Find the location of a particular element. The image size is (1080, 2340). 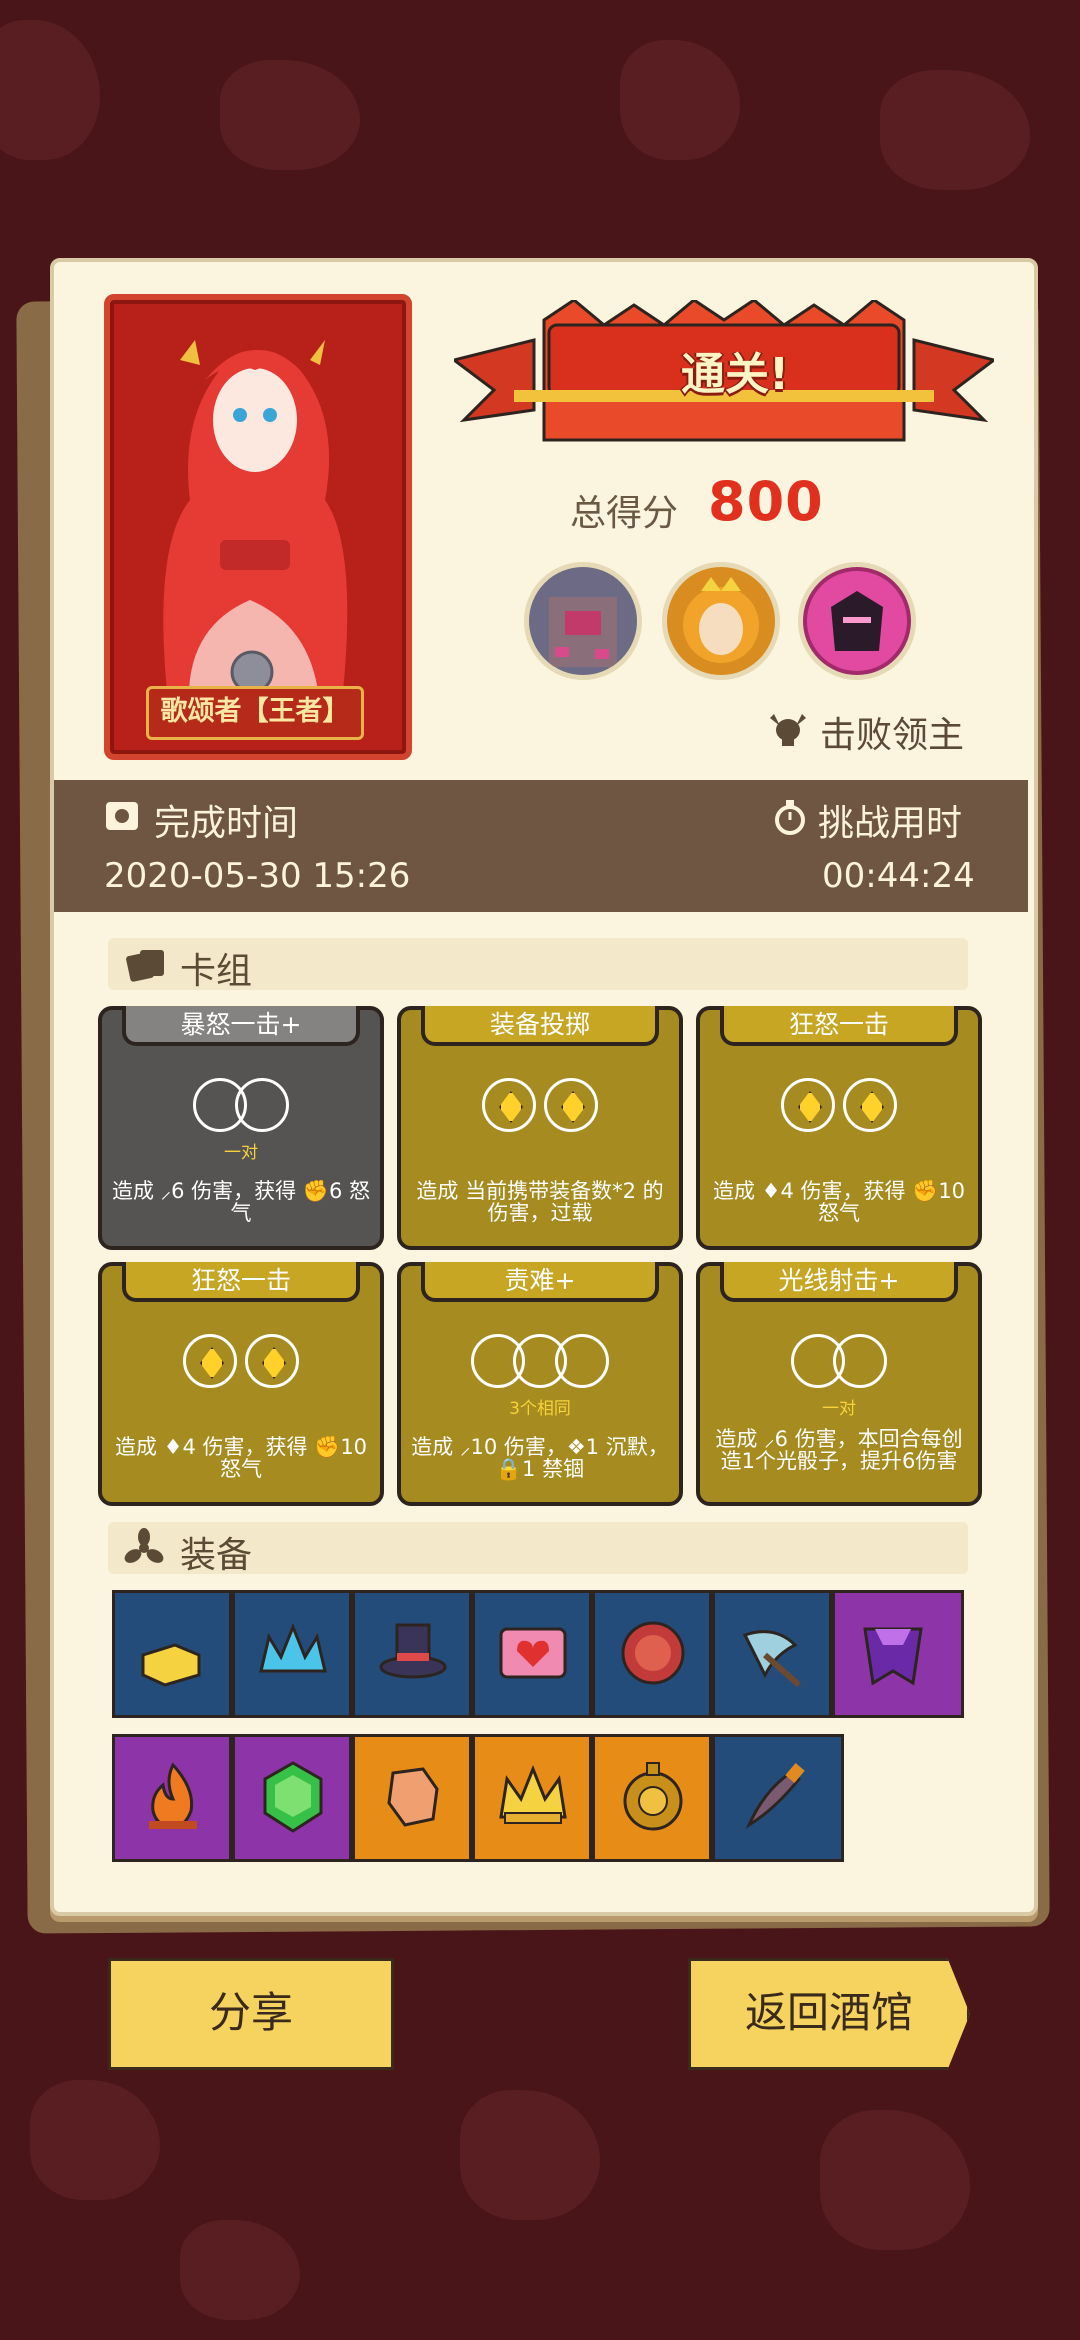

card-description: 造成 ⸝6 伤害，获得 ✊6 怒气 is located at coordinates (241, 1202).